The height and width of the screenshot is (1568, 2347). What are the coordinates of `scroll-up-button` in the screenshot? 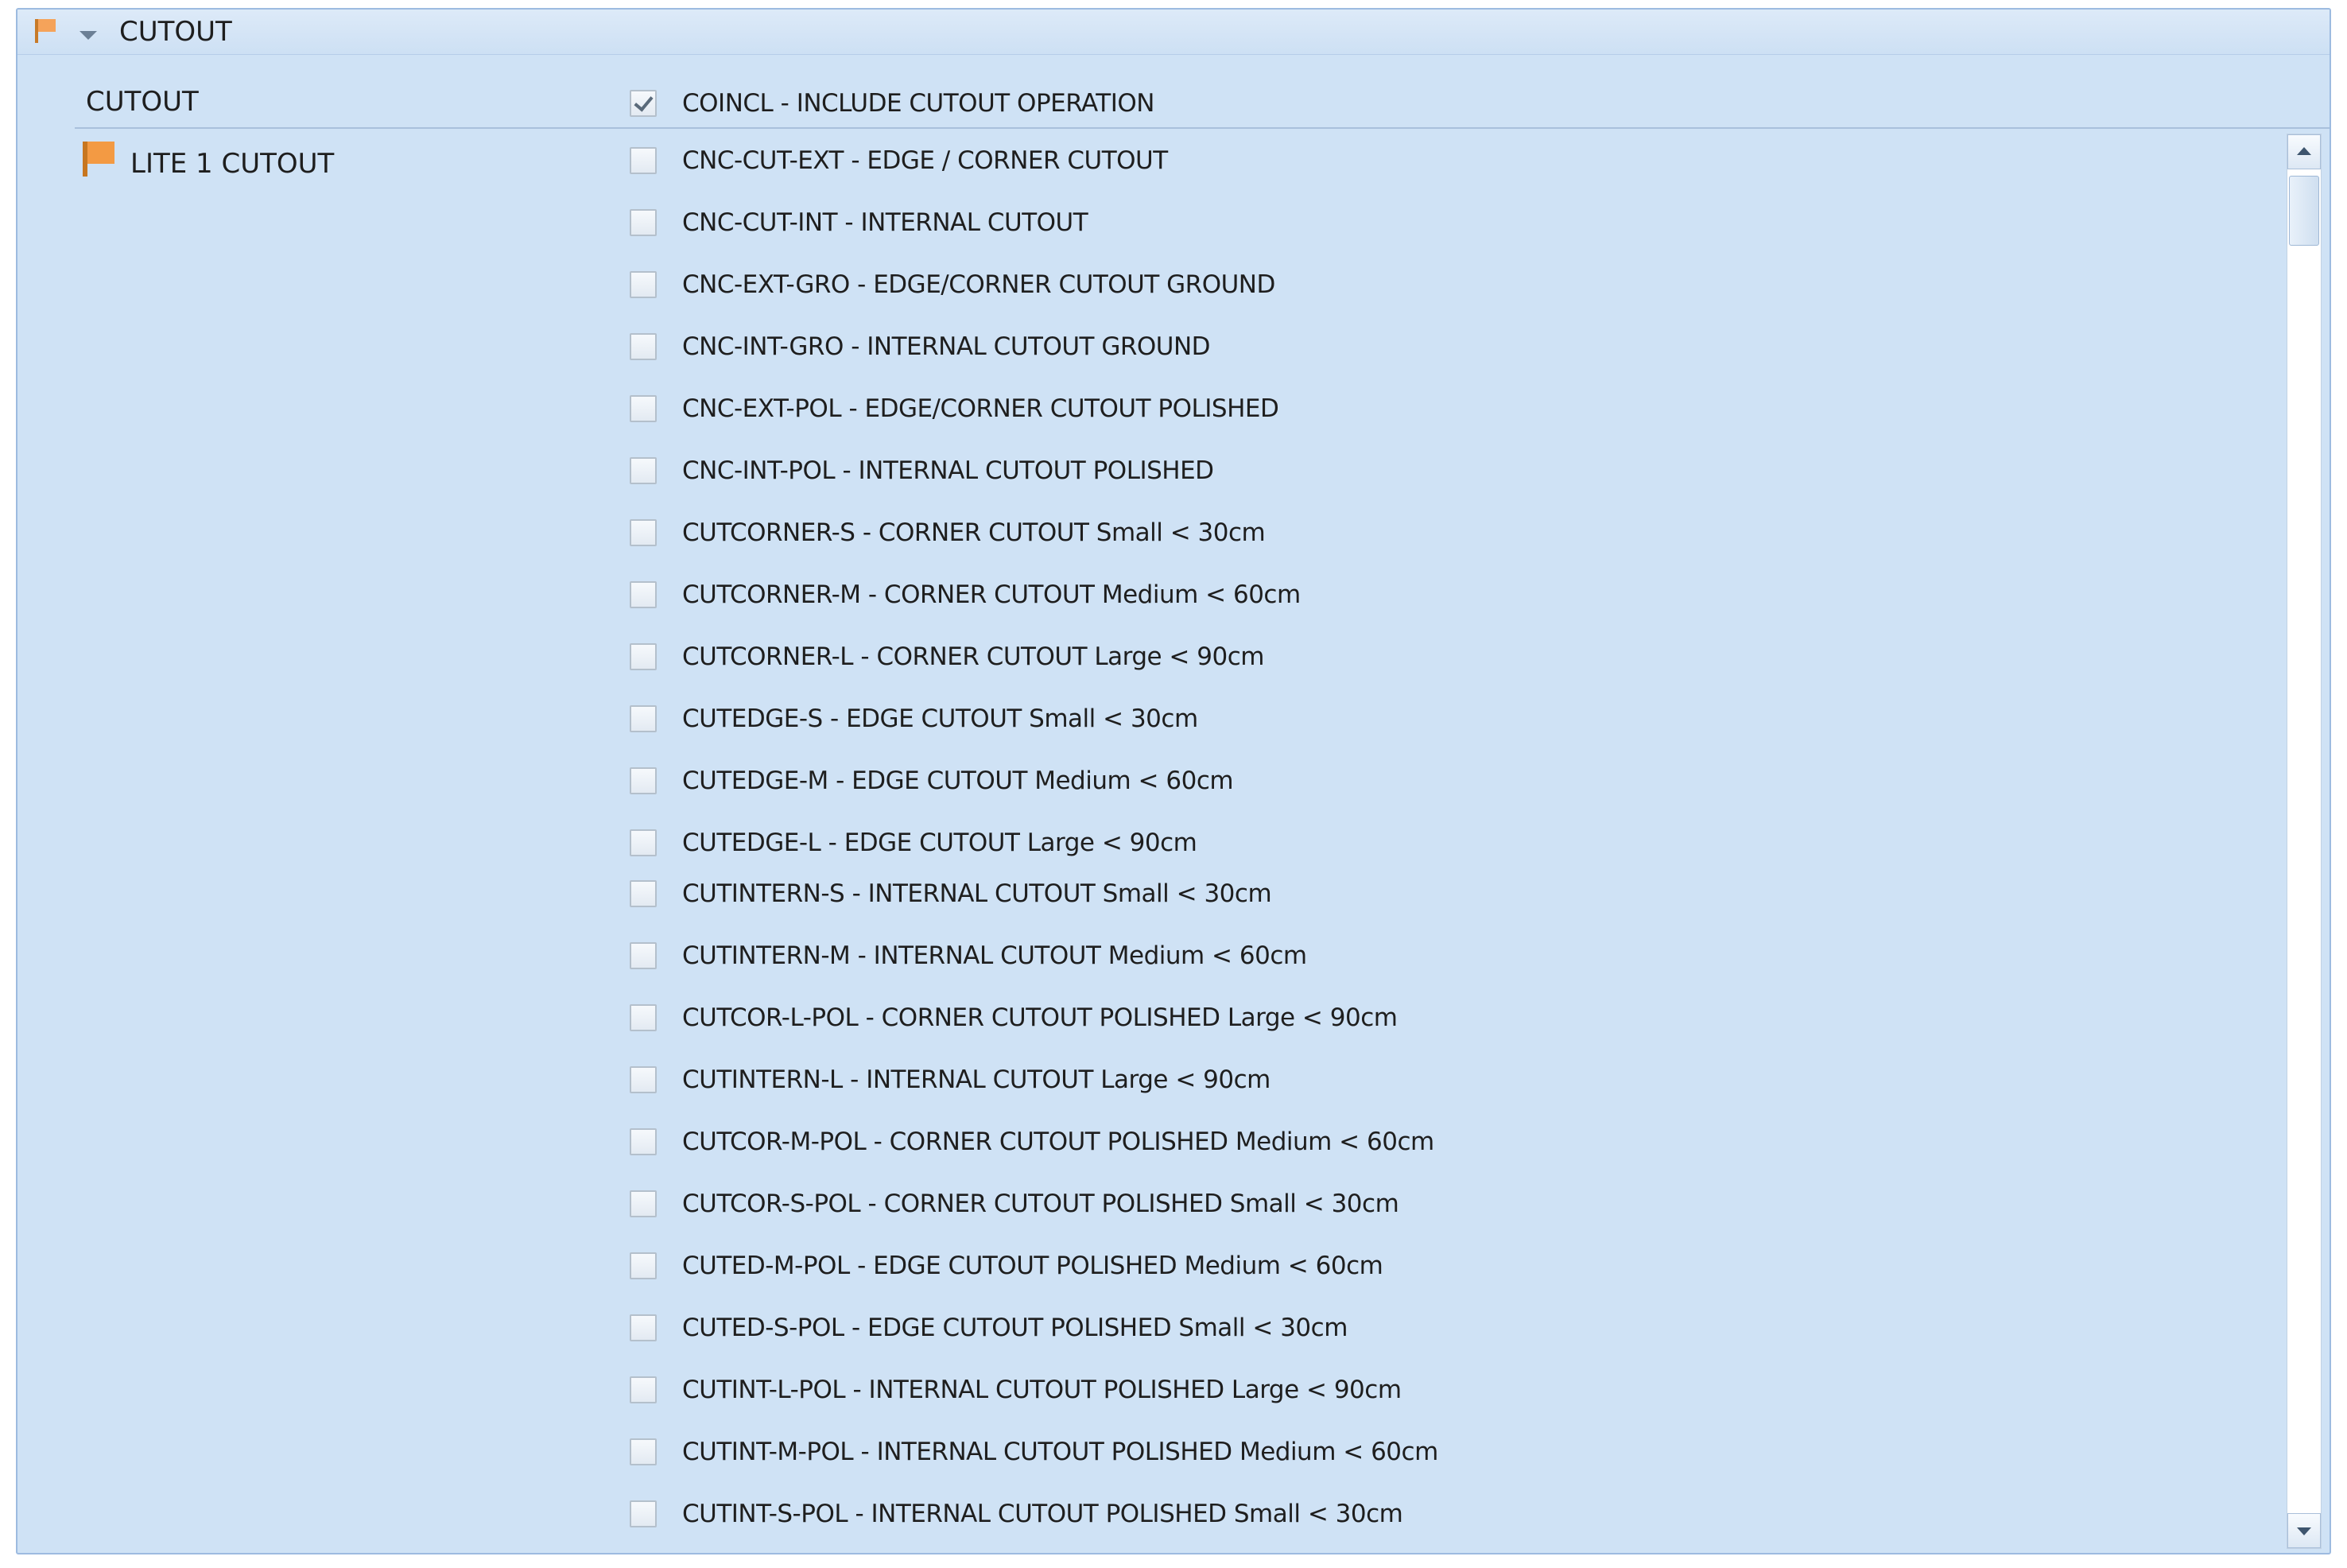 It's located at (2304, 151).